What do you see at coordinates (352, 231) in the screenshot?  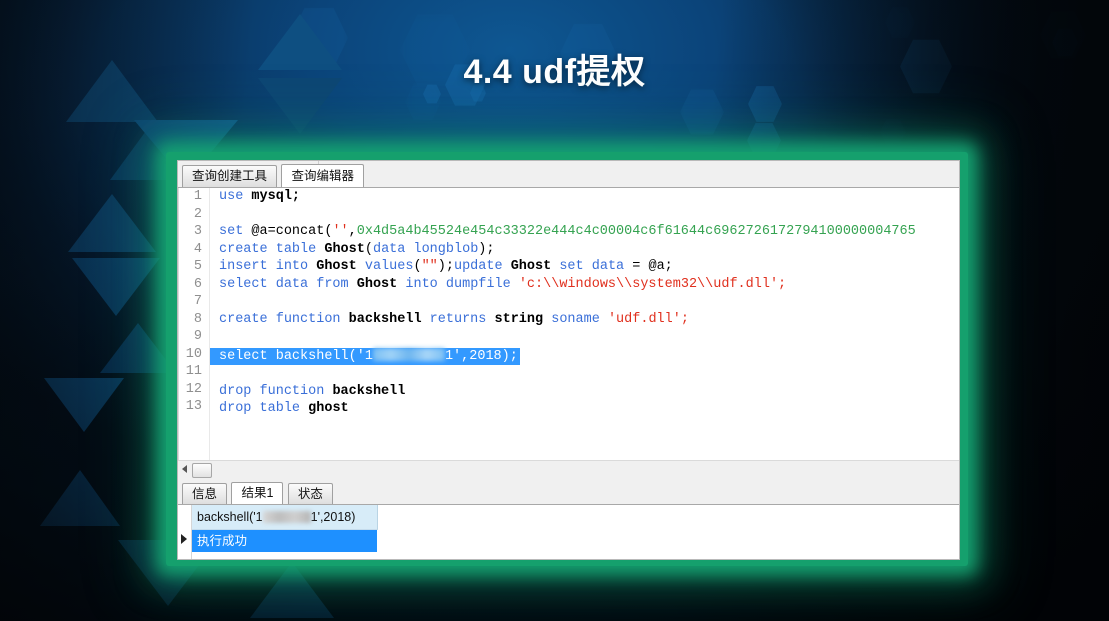 I see `sql-text: ,` at bounding box center [352, 231].